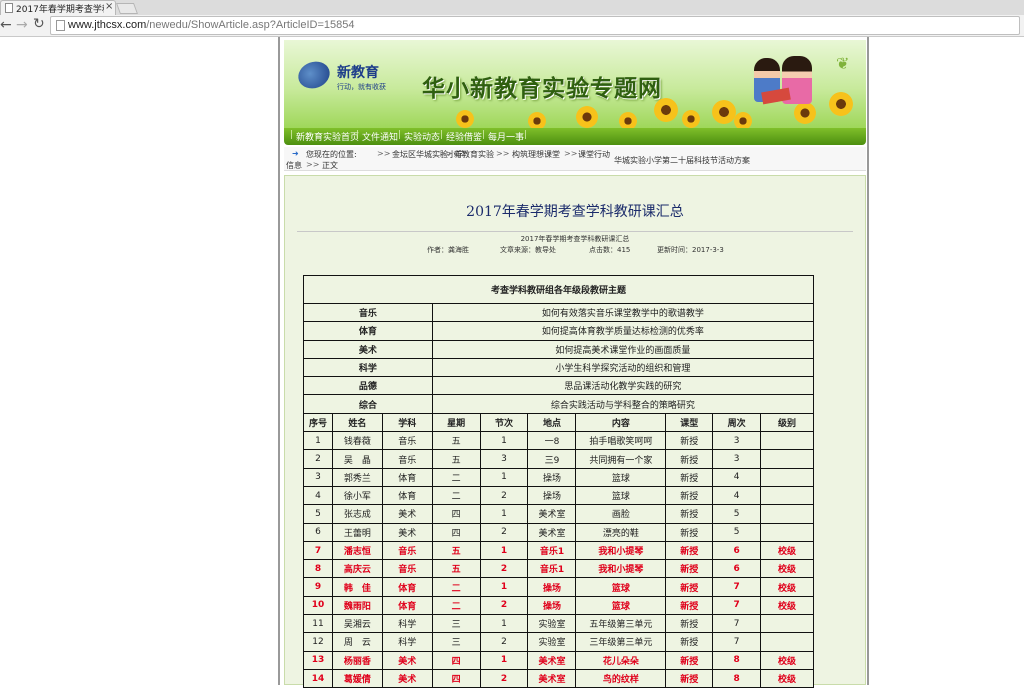  I want to click on breadcrumb-item: 构筑理想课堂, so click(536, 154).